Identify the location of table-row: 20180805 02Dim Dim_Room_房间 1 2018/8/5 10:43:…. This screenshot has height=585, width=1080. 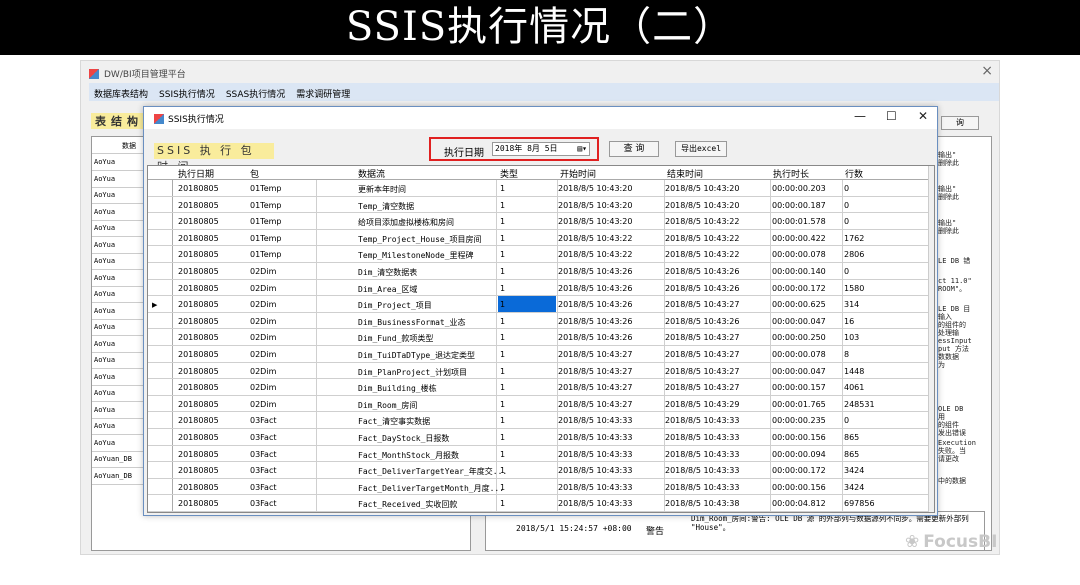
(538, 404).